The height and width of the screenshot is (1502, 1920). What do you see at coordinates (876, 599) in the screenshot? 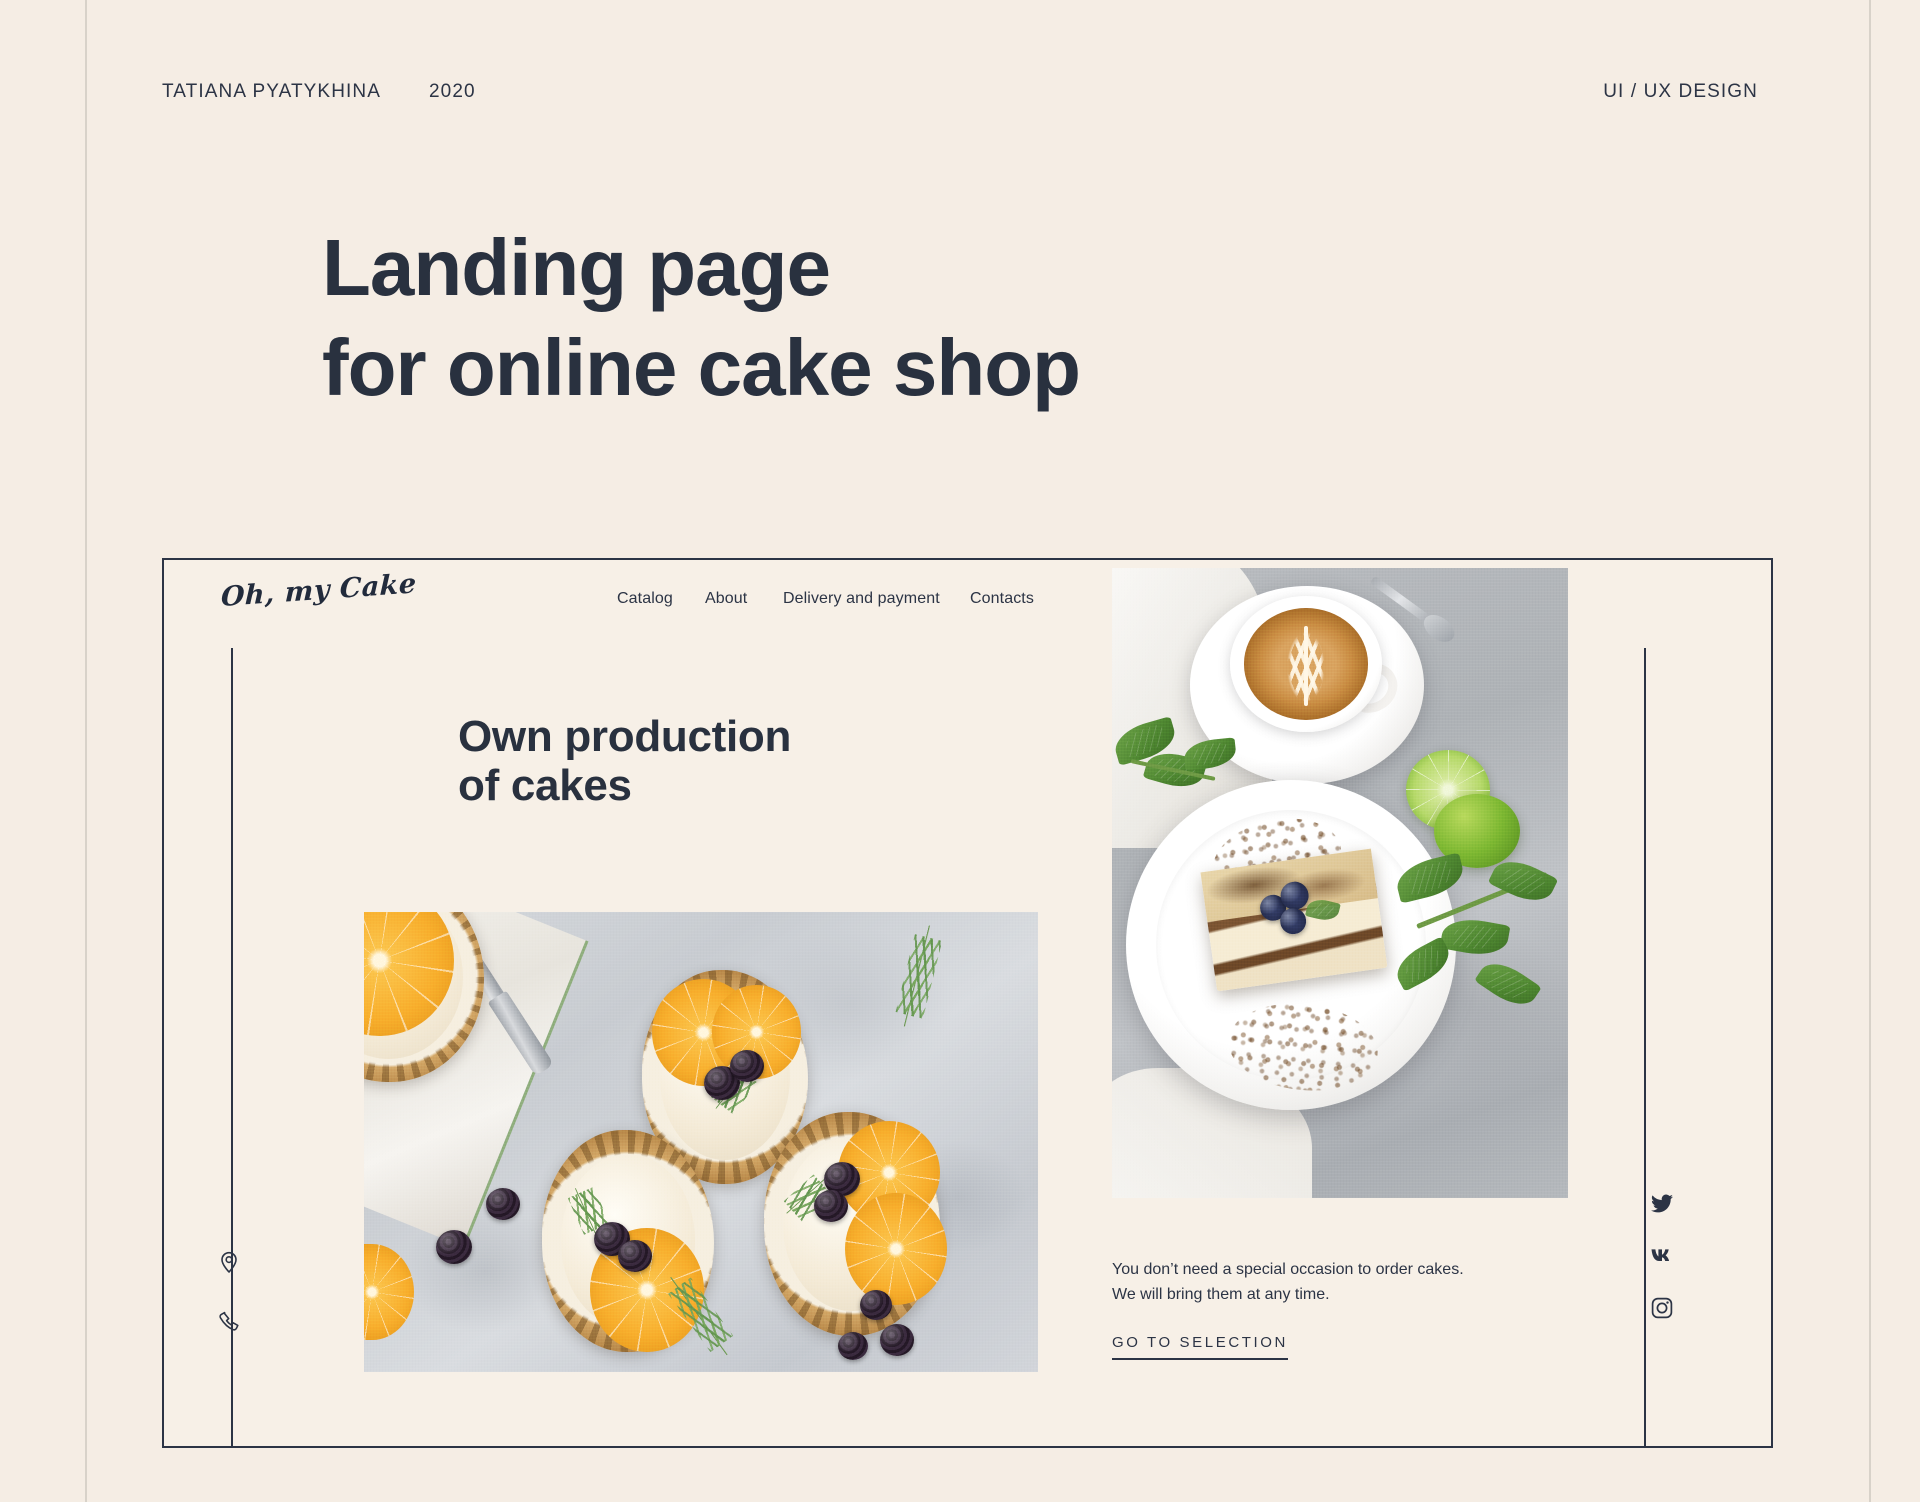
I see `nav-item-delivery: Delivery and payment` at bounding box center [876, 599].